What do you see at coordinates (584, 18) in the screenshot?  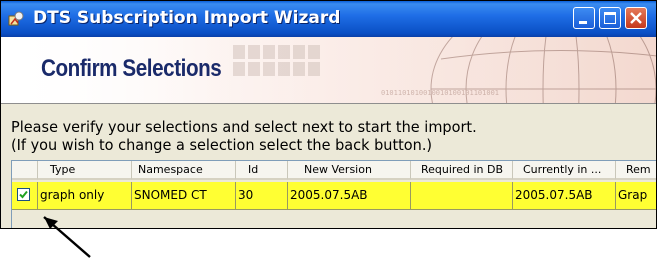 I see `minimize-button` at bounding box center [584, 18].